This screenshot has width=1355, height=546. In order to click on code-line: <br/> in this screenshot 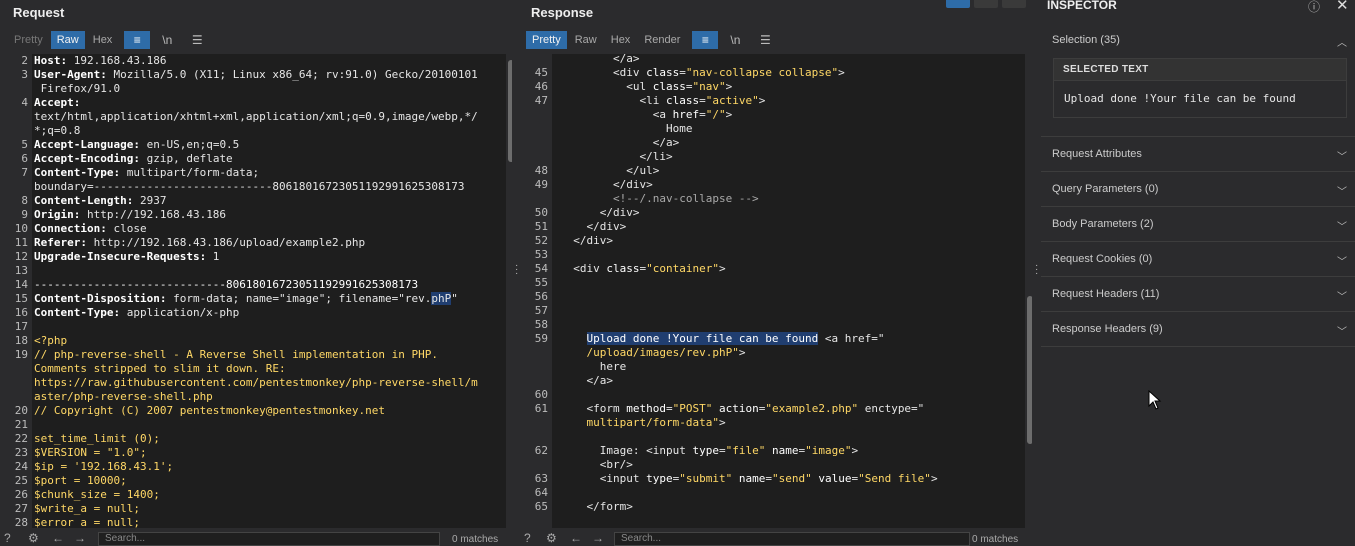, I will do `click(596, 464)`.